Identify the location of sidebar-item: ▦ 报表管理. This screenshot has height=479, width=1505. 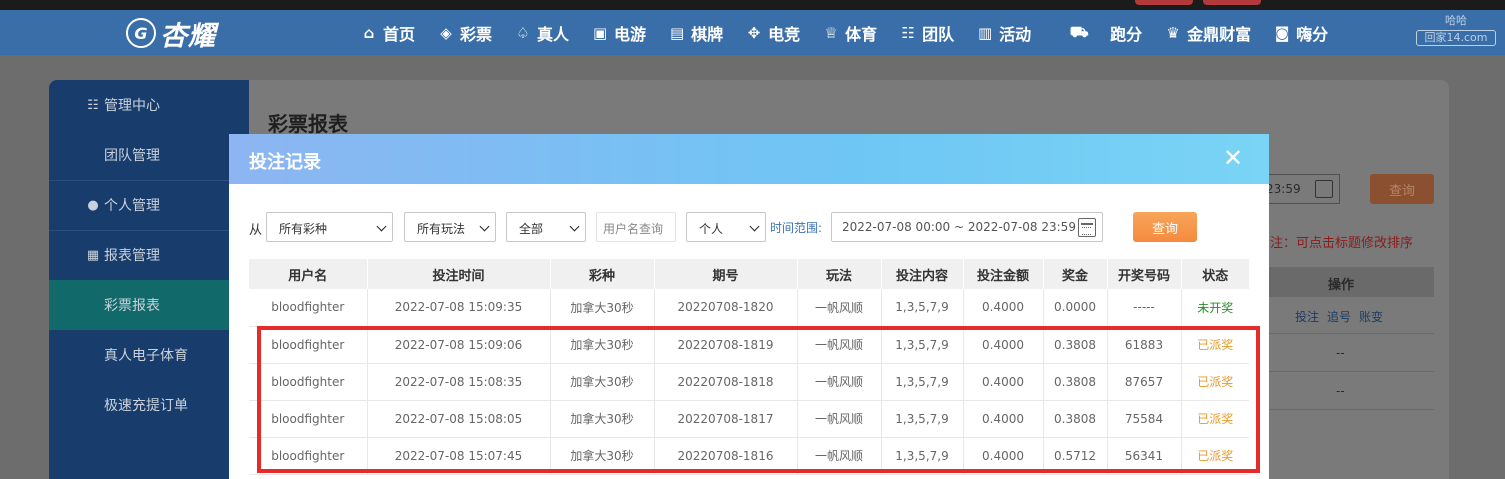
(149, 255).